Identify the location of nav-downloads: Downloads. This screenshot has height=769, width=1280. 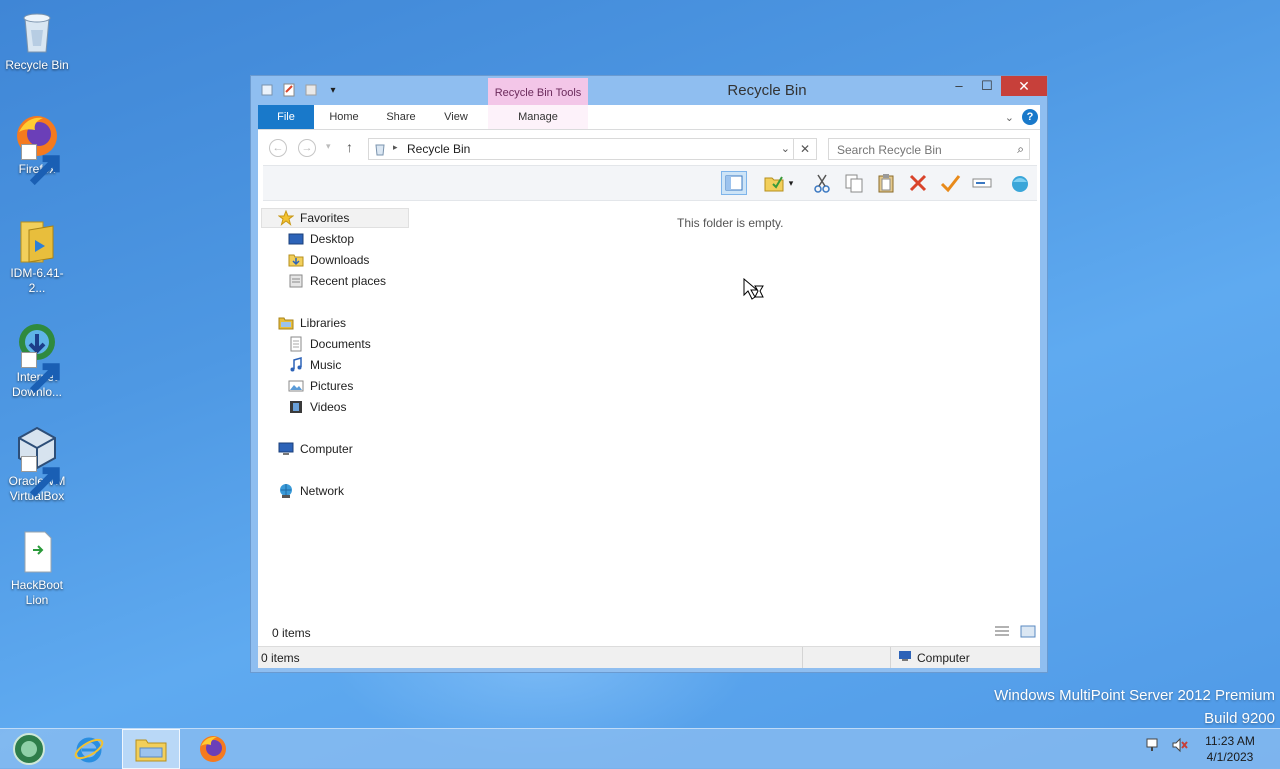
(328, 260).